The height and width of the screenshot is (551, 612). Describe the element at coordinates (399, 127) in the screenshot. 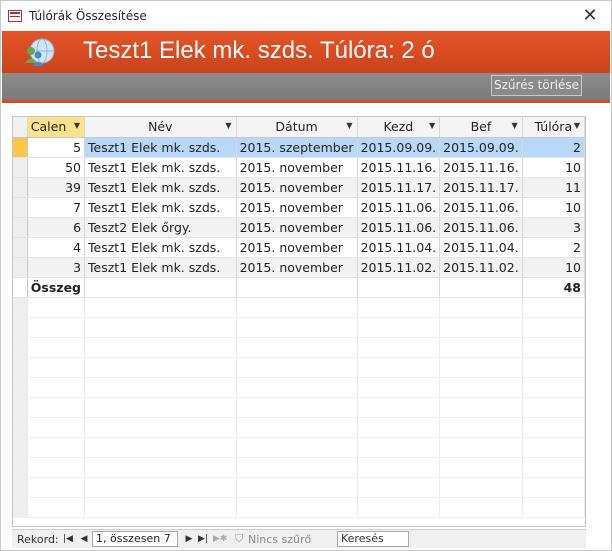

I see `column-header-start: Kezd ▼` at that location.